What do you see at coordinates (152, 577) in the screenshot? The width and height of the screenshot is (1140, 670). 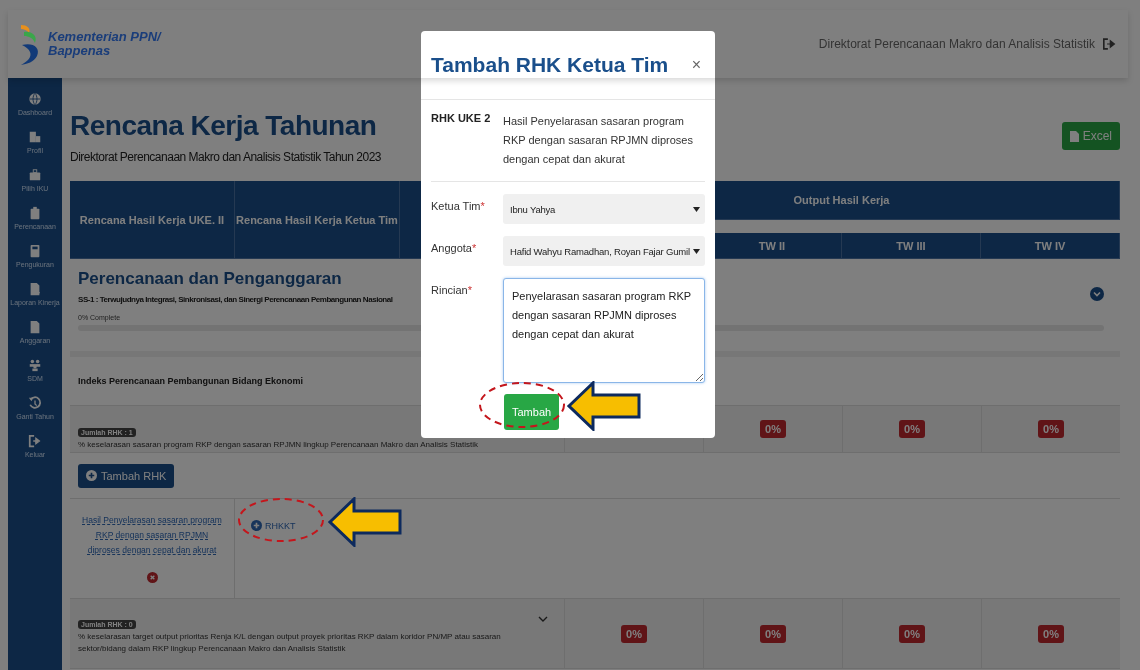 I see `delete-icon` at bounding box center [152, 577].